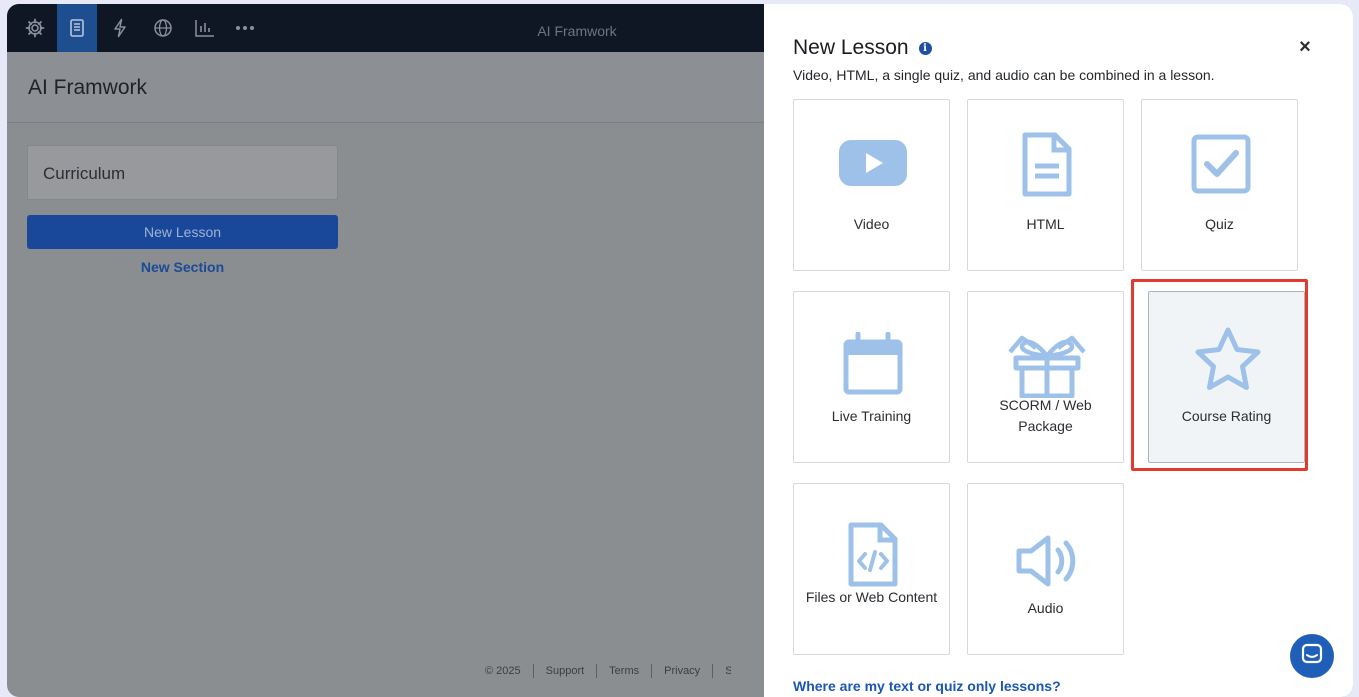 The image size is (1359, 697). I want to click on video-icon, so click(872, 150).